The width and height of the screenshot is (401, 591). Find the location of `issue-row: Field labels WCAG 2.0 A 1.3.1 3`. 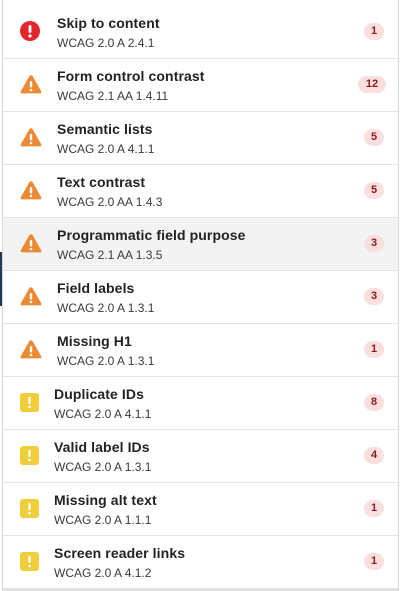

issue-row: Field labels WCAG 2.0 A 1.3.1 3 is located at coordinates (200, 297).